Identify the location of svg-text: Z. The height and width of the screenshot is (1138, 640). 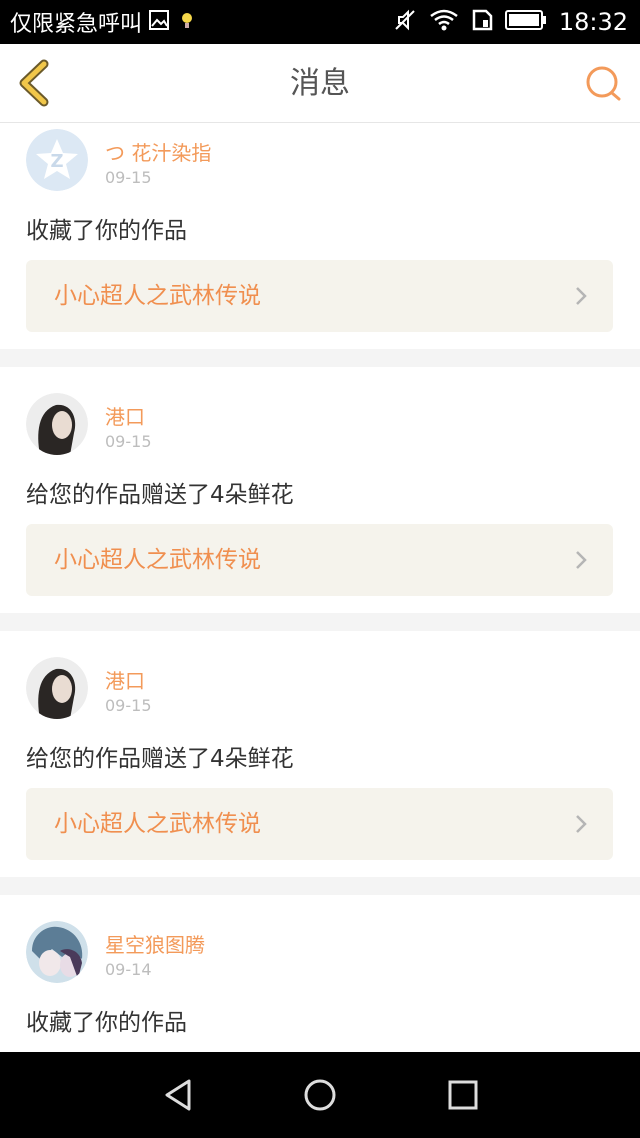
(56, 161).